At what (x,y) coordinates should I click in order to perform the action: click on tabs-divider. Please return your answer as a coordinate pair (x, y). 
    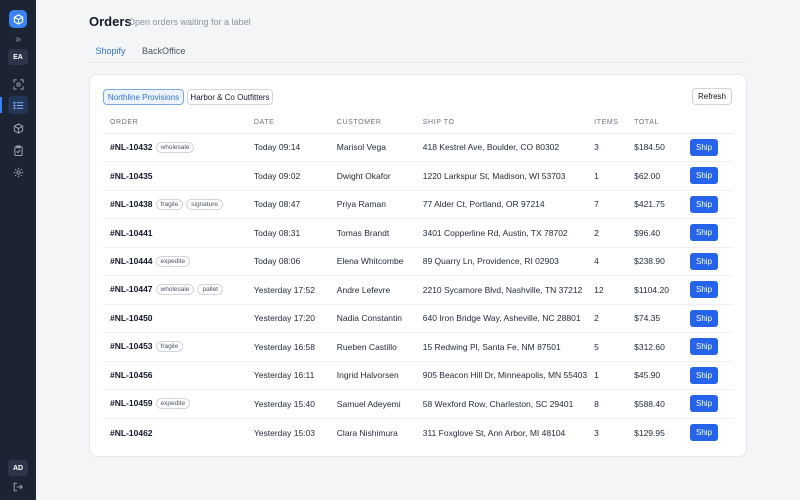
    Looking at the image, I should click on (417, 62).